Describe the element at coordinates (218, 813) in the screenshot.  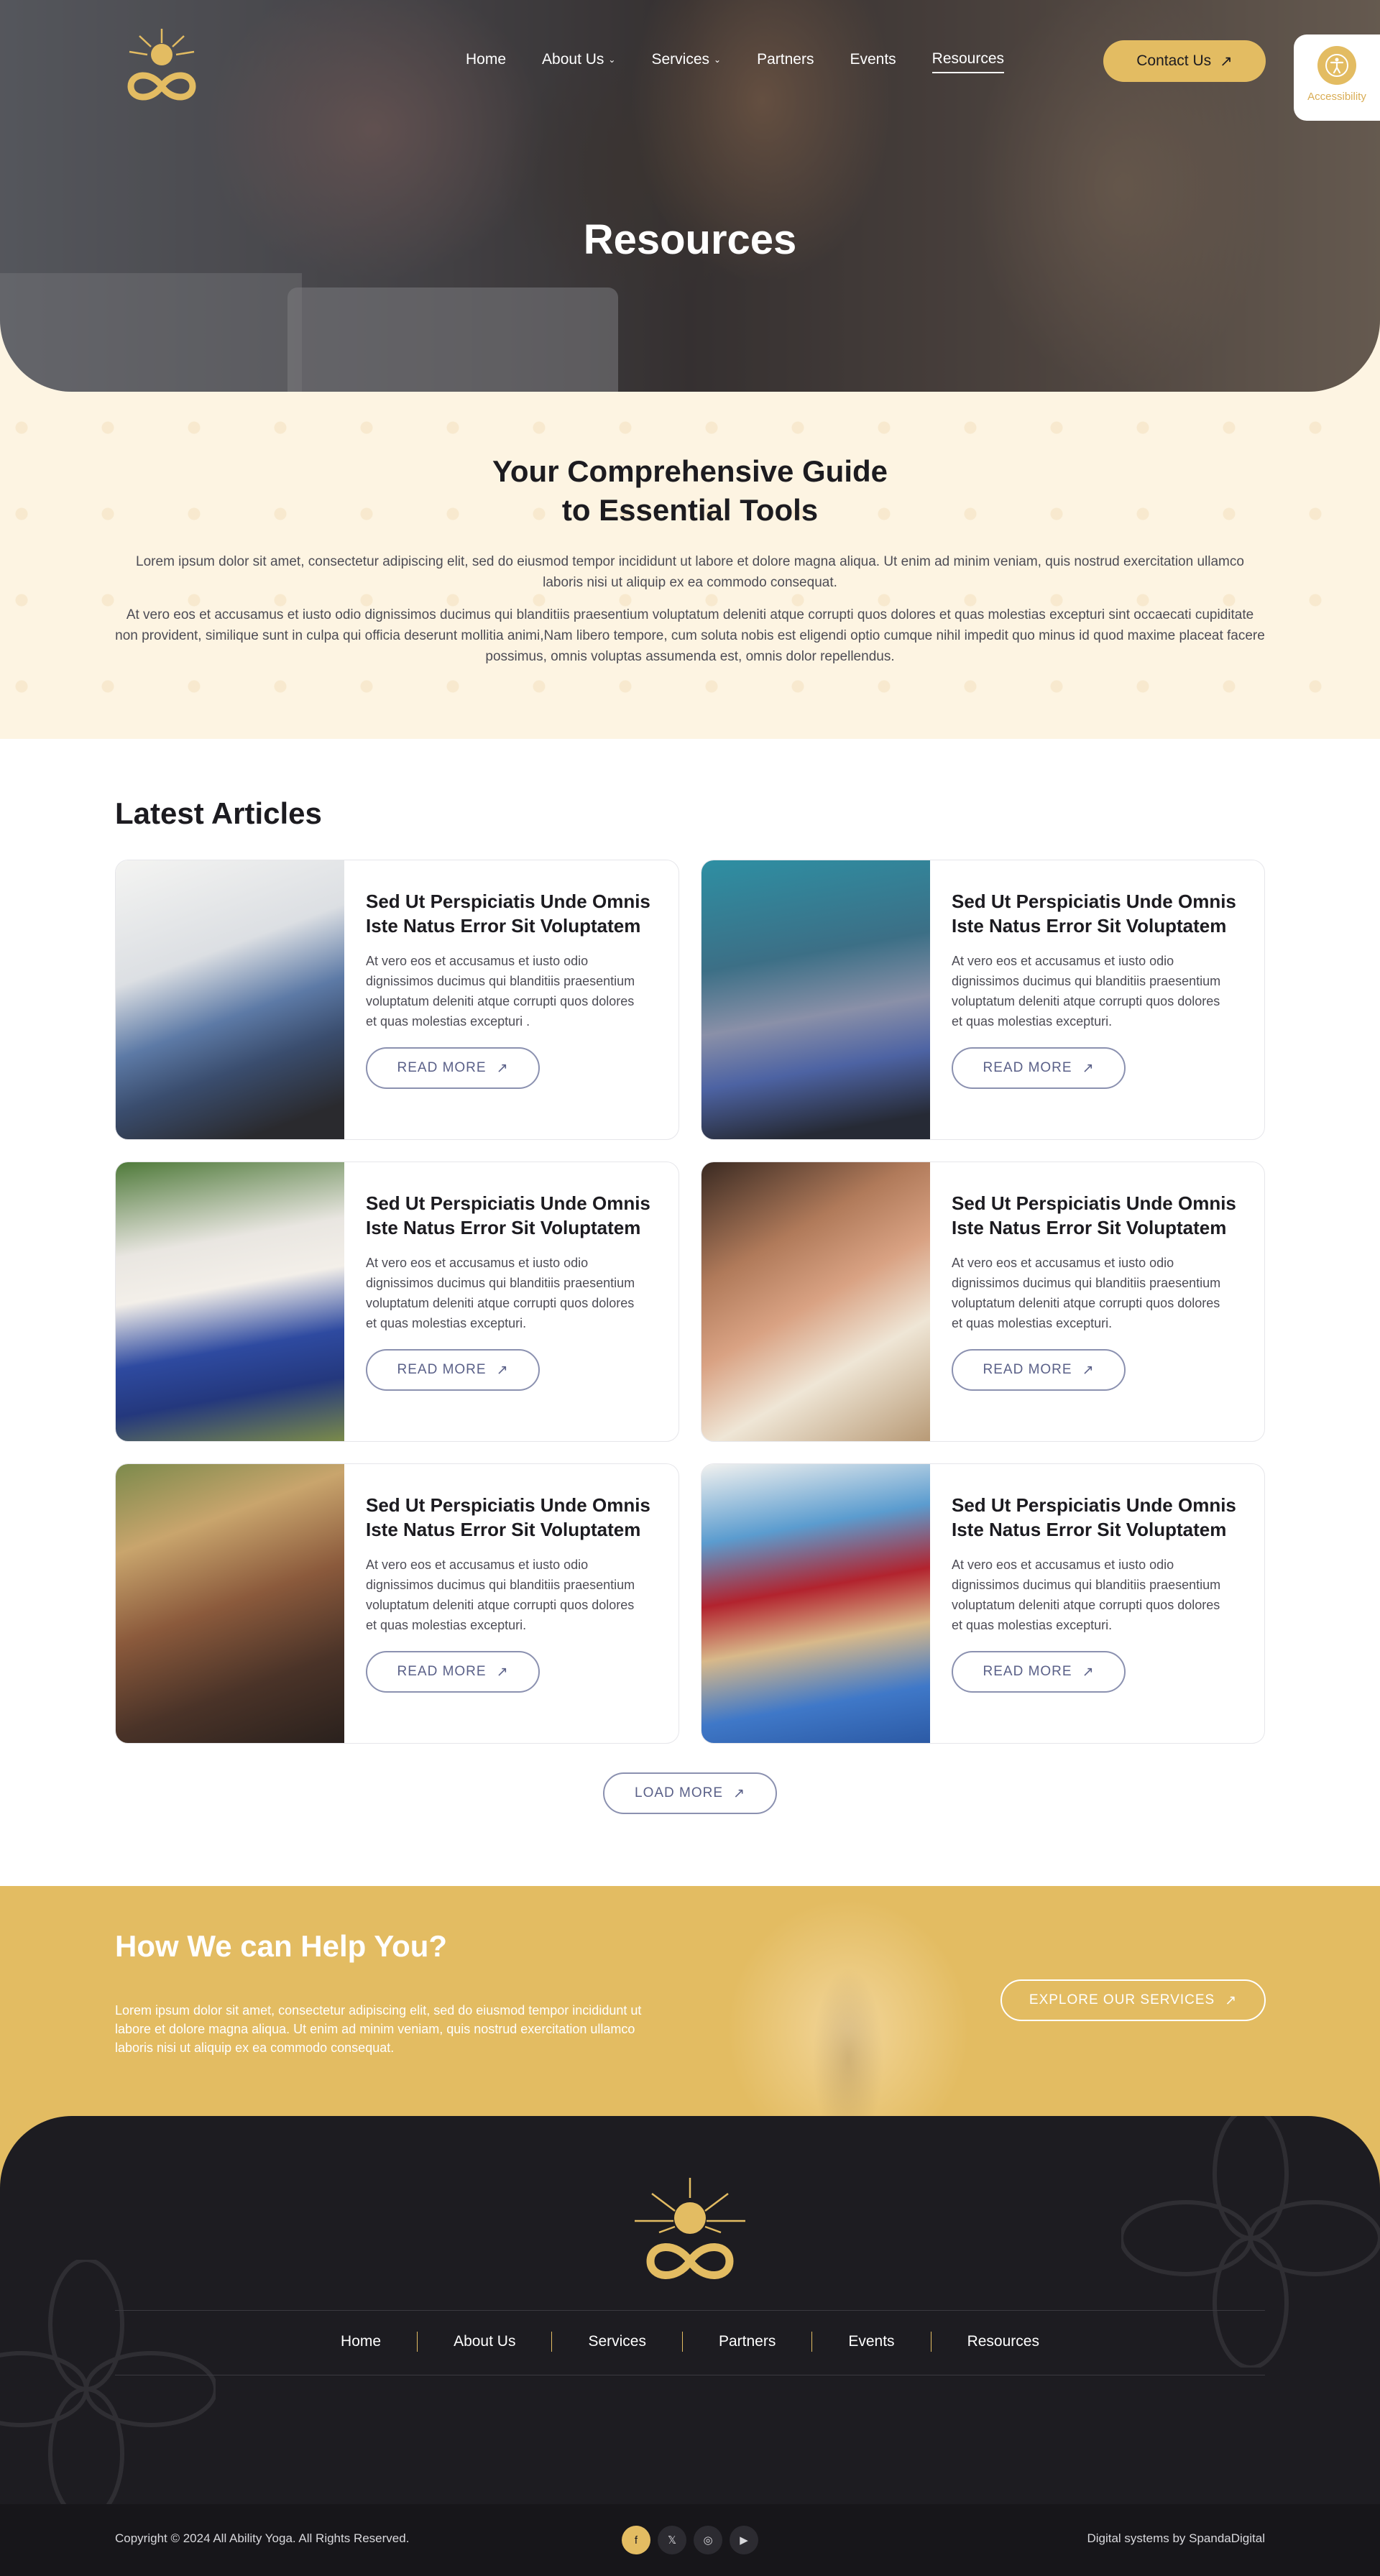
I see `section-heading: Latest Articles` at that location.